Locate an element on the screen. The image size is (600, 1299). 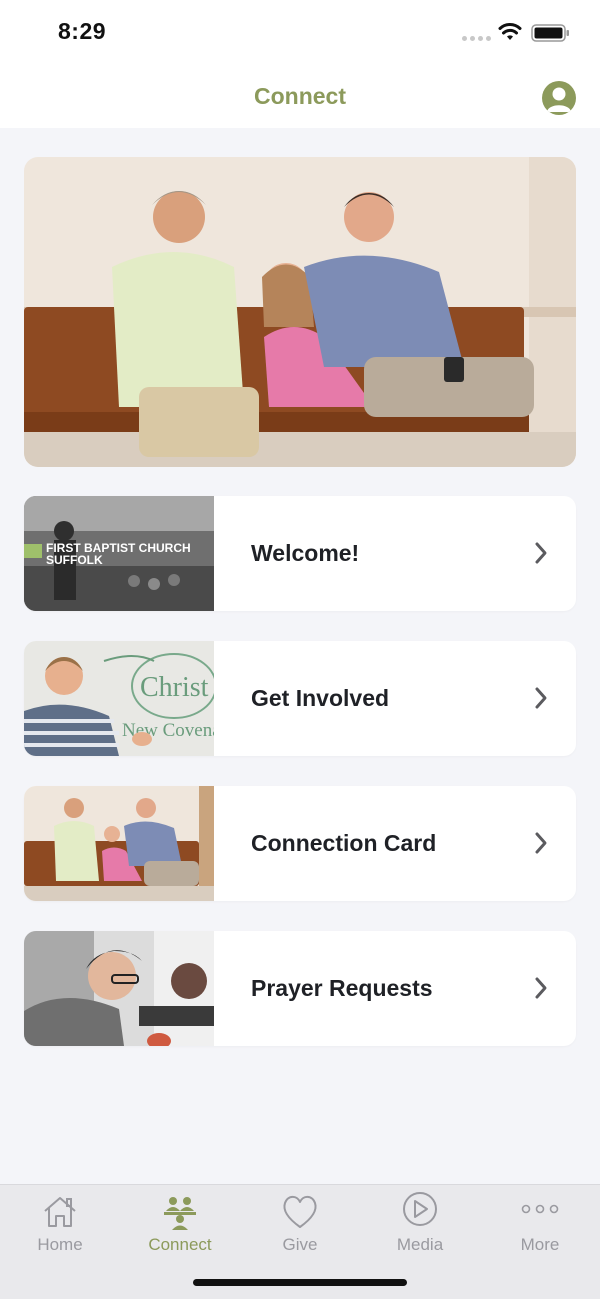
card-label-connection-card: Connection Card is located at coordinates (344, 843).